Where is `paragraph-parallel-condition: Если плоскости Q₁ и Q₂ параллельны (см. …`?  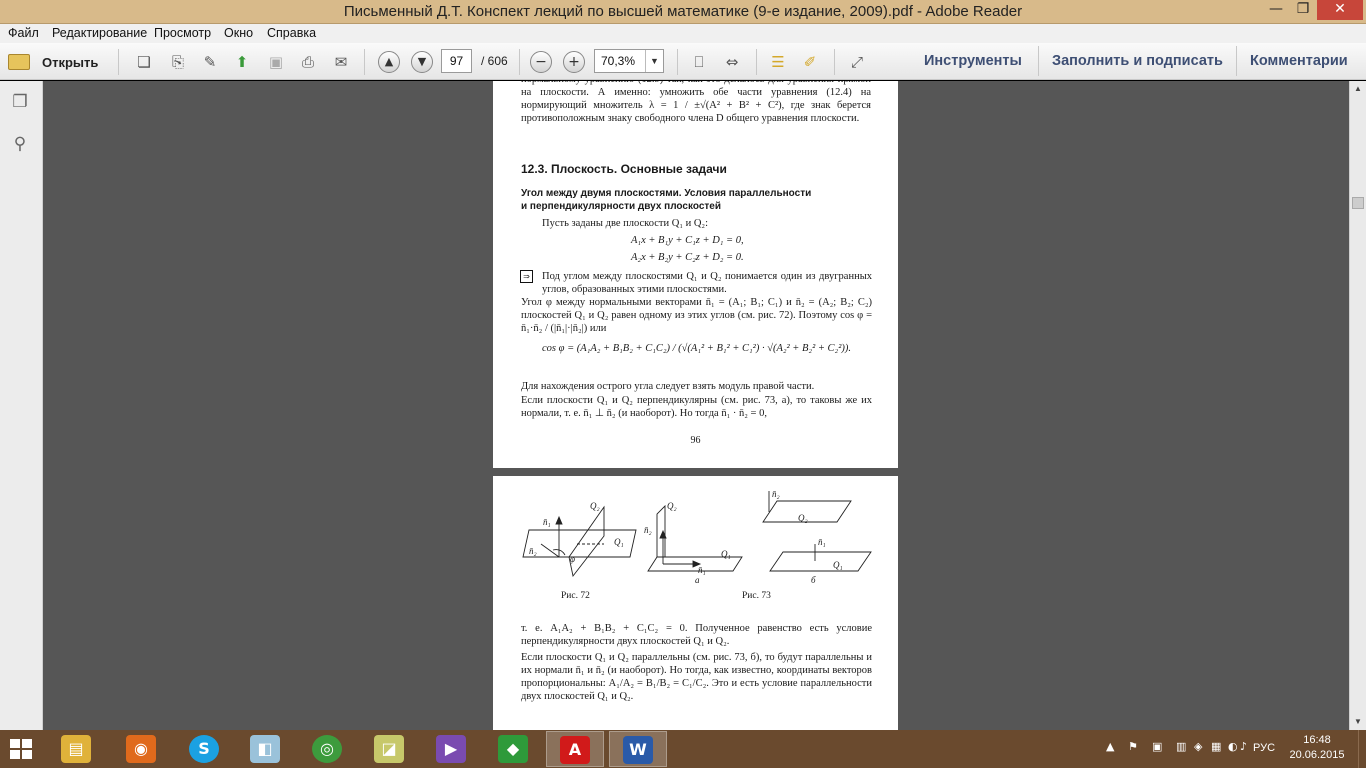
paragraph-parallel-condition: Если плоскости Q₁ и Q₂ параллельны (см. … is located at coordinates (696, 677).